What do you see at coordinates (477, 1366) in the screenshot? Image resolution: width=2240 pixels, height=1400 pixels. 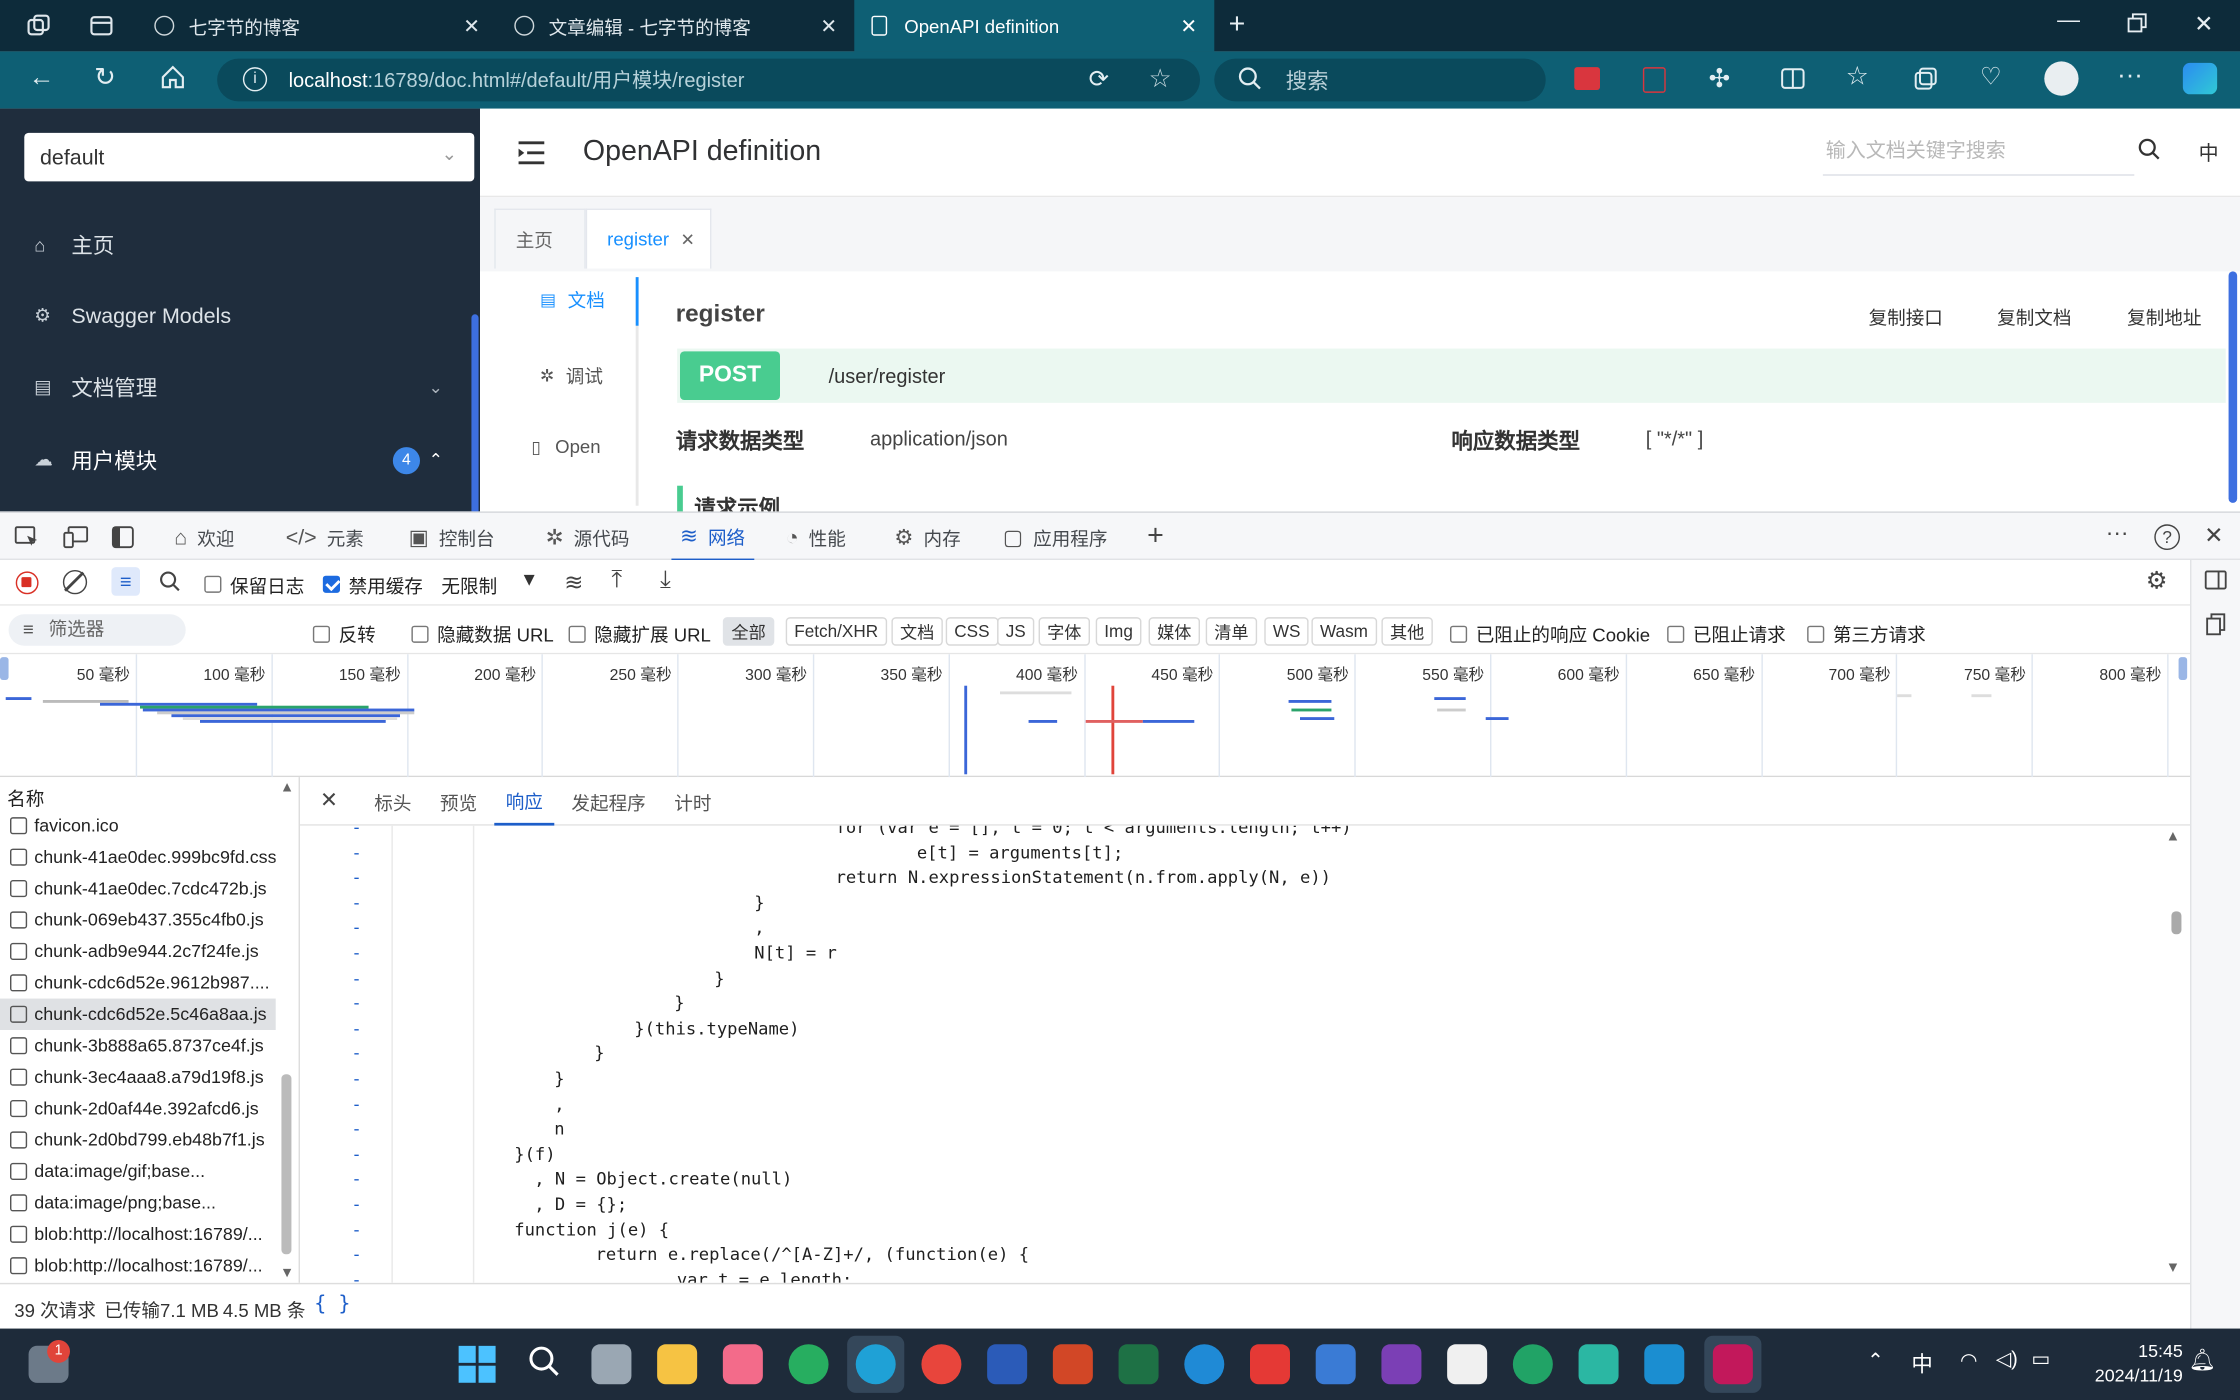 I see `start-icon` at bounding box center [477, 1366].